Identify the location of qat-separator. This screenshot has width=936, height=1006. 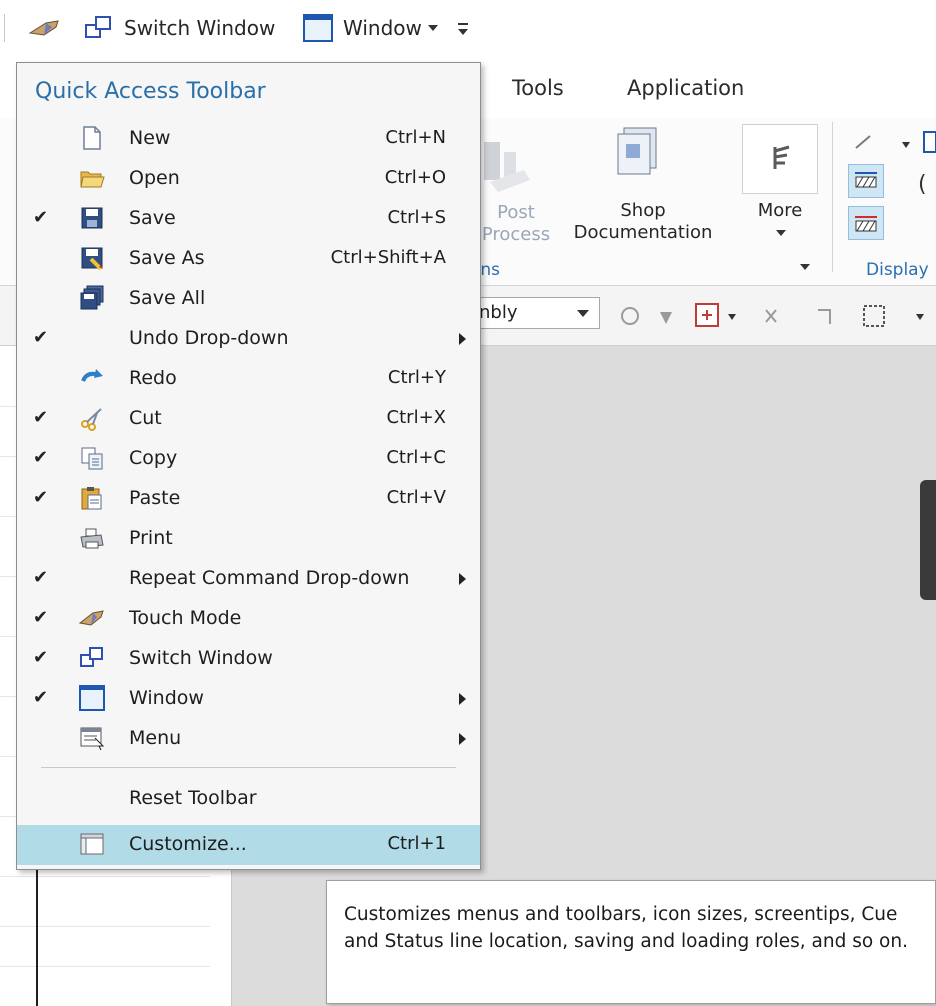
(4, 28).